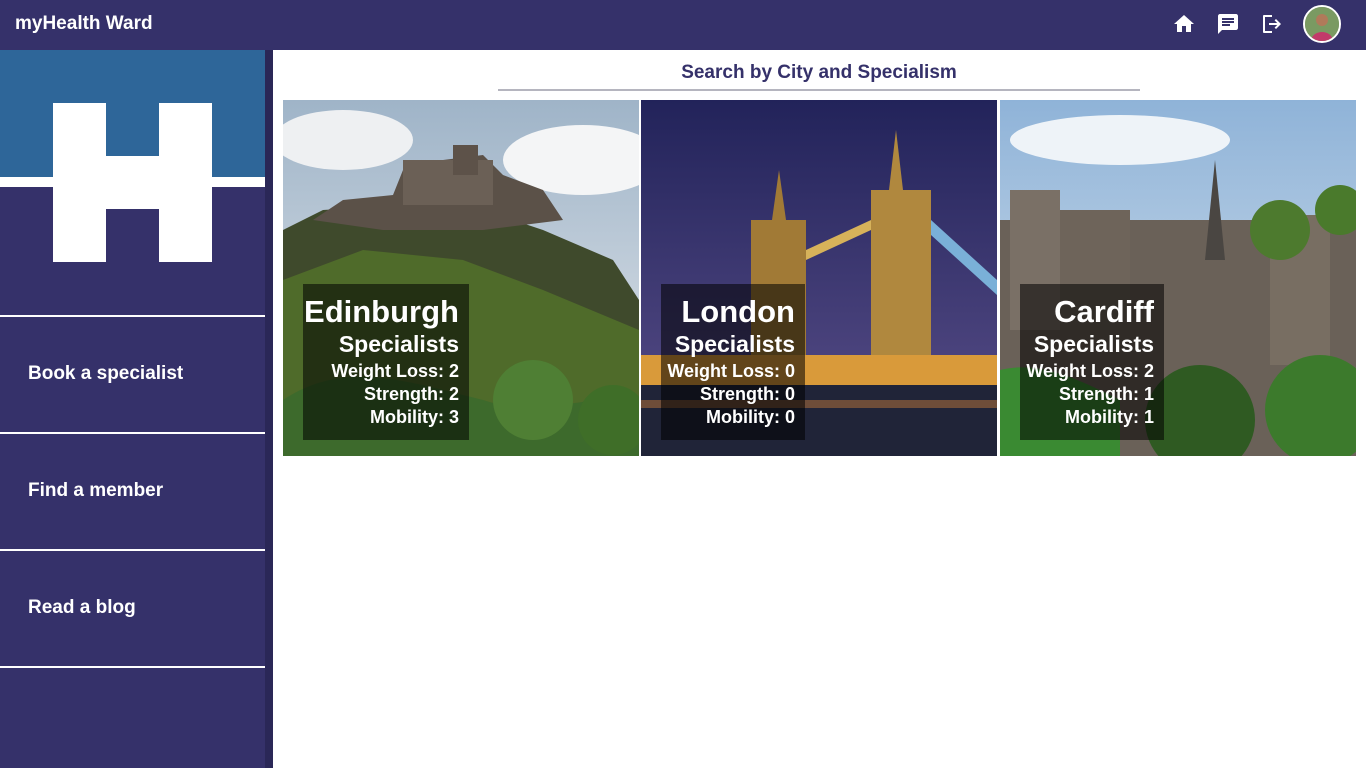 The width and height of the screenshot is (1366, 768). What do you see at coordinates (132, 182) in the screenshot?
I see `app-logo` at bounding box center [132, 182].